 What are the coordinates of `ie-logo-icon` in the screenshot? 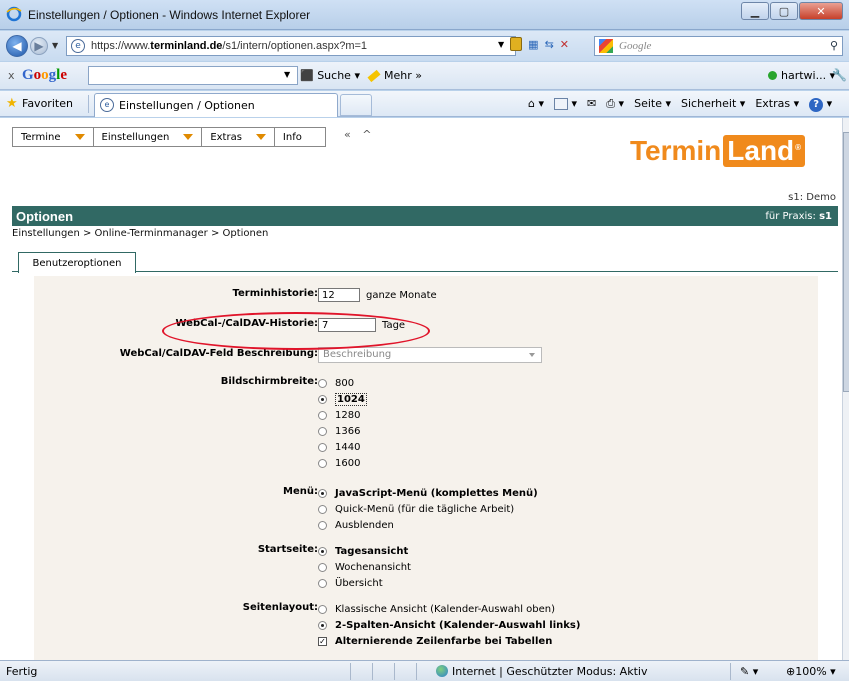 It's located at (14, 14).